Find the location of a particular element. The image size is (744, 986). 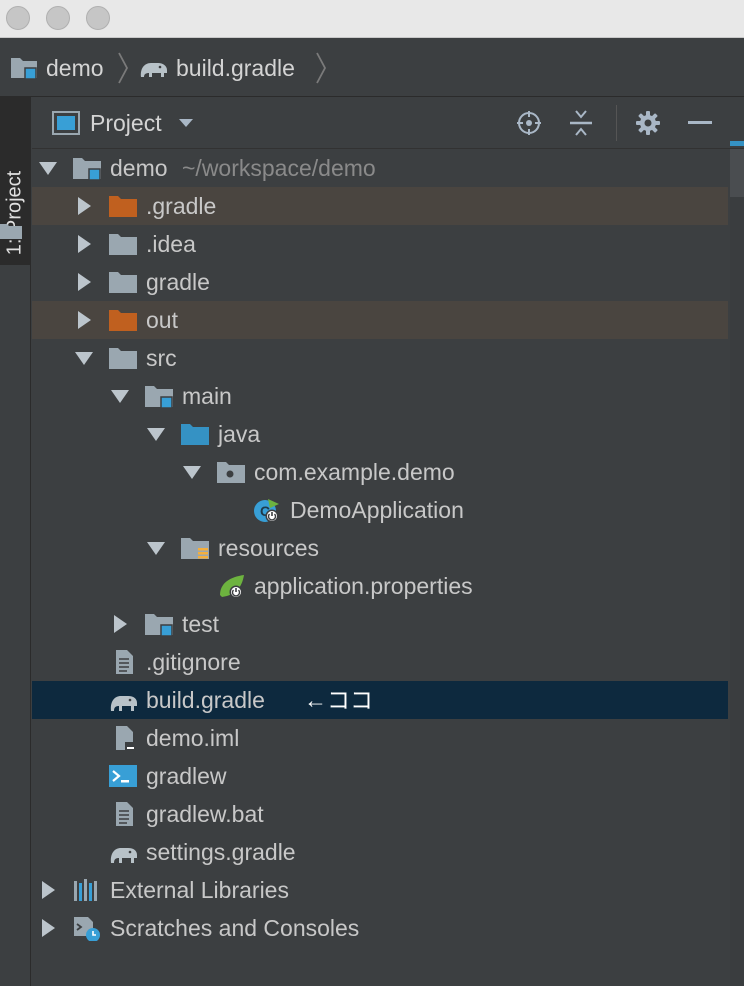

tree-item-label: com.example.demo is located at coordinates (354, 472).